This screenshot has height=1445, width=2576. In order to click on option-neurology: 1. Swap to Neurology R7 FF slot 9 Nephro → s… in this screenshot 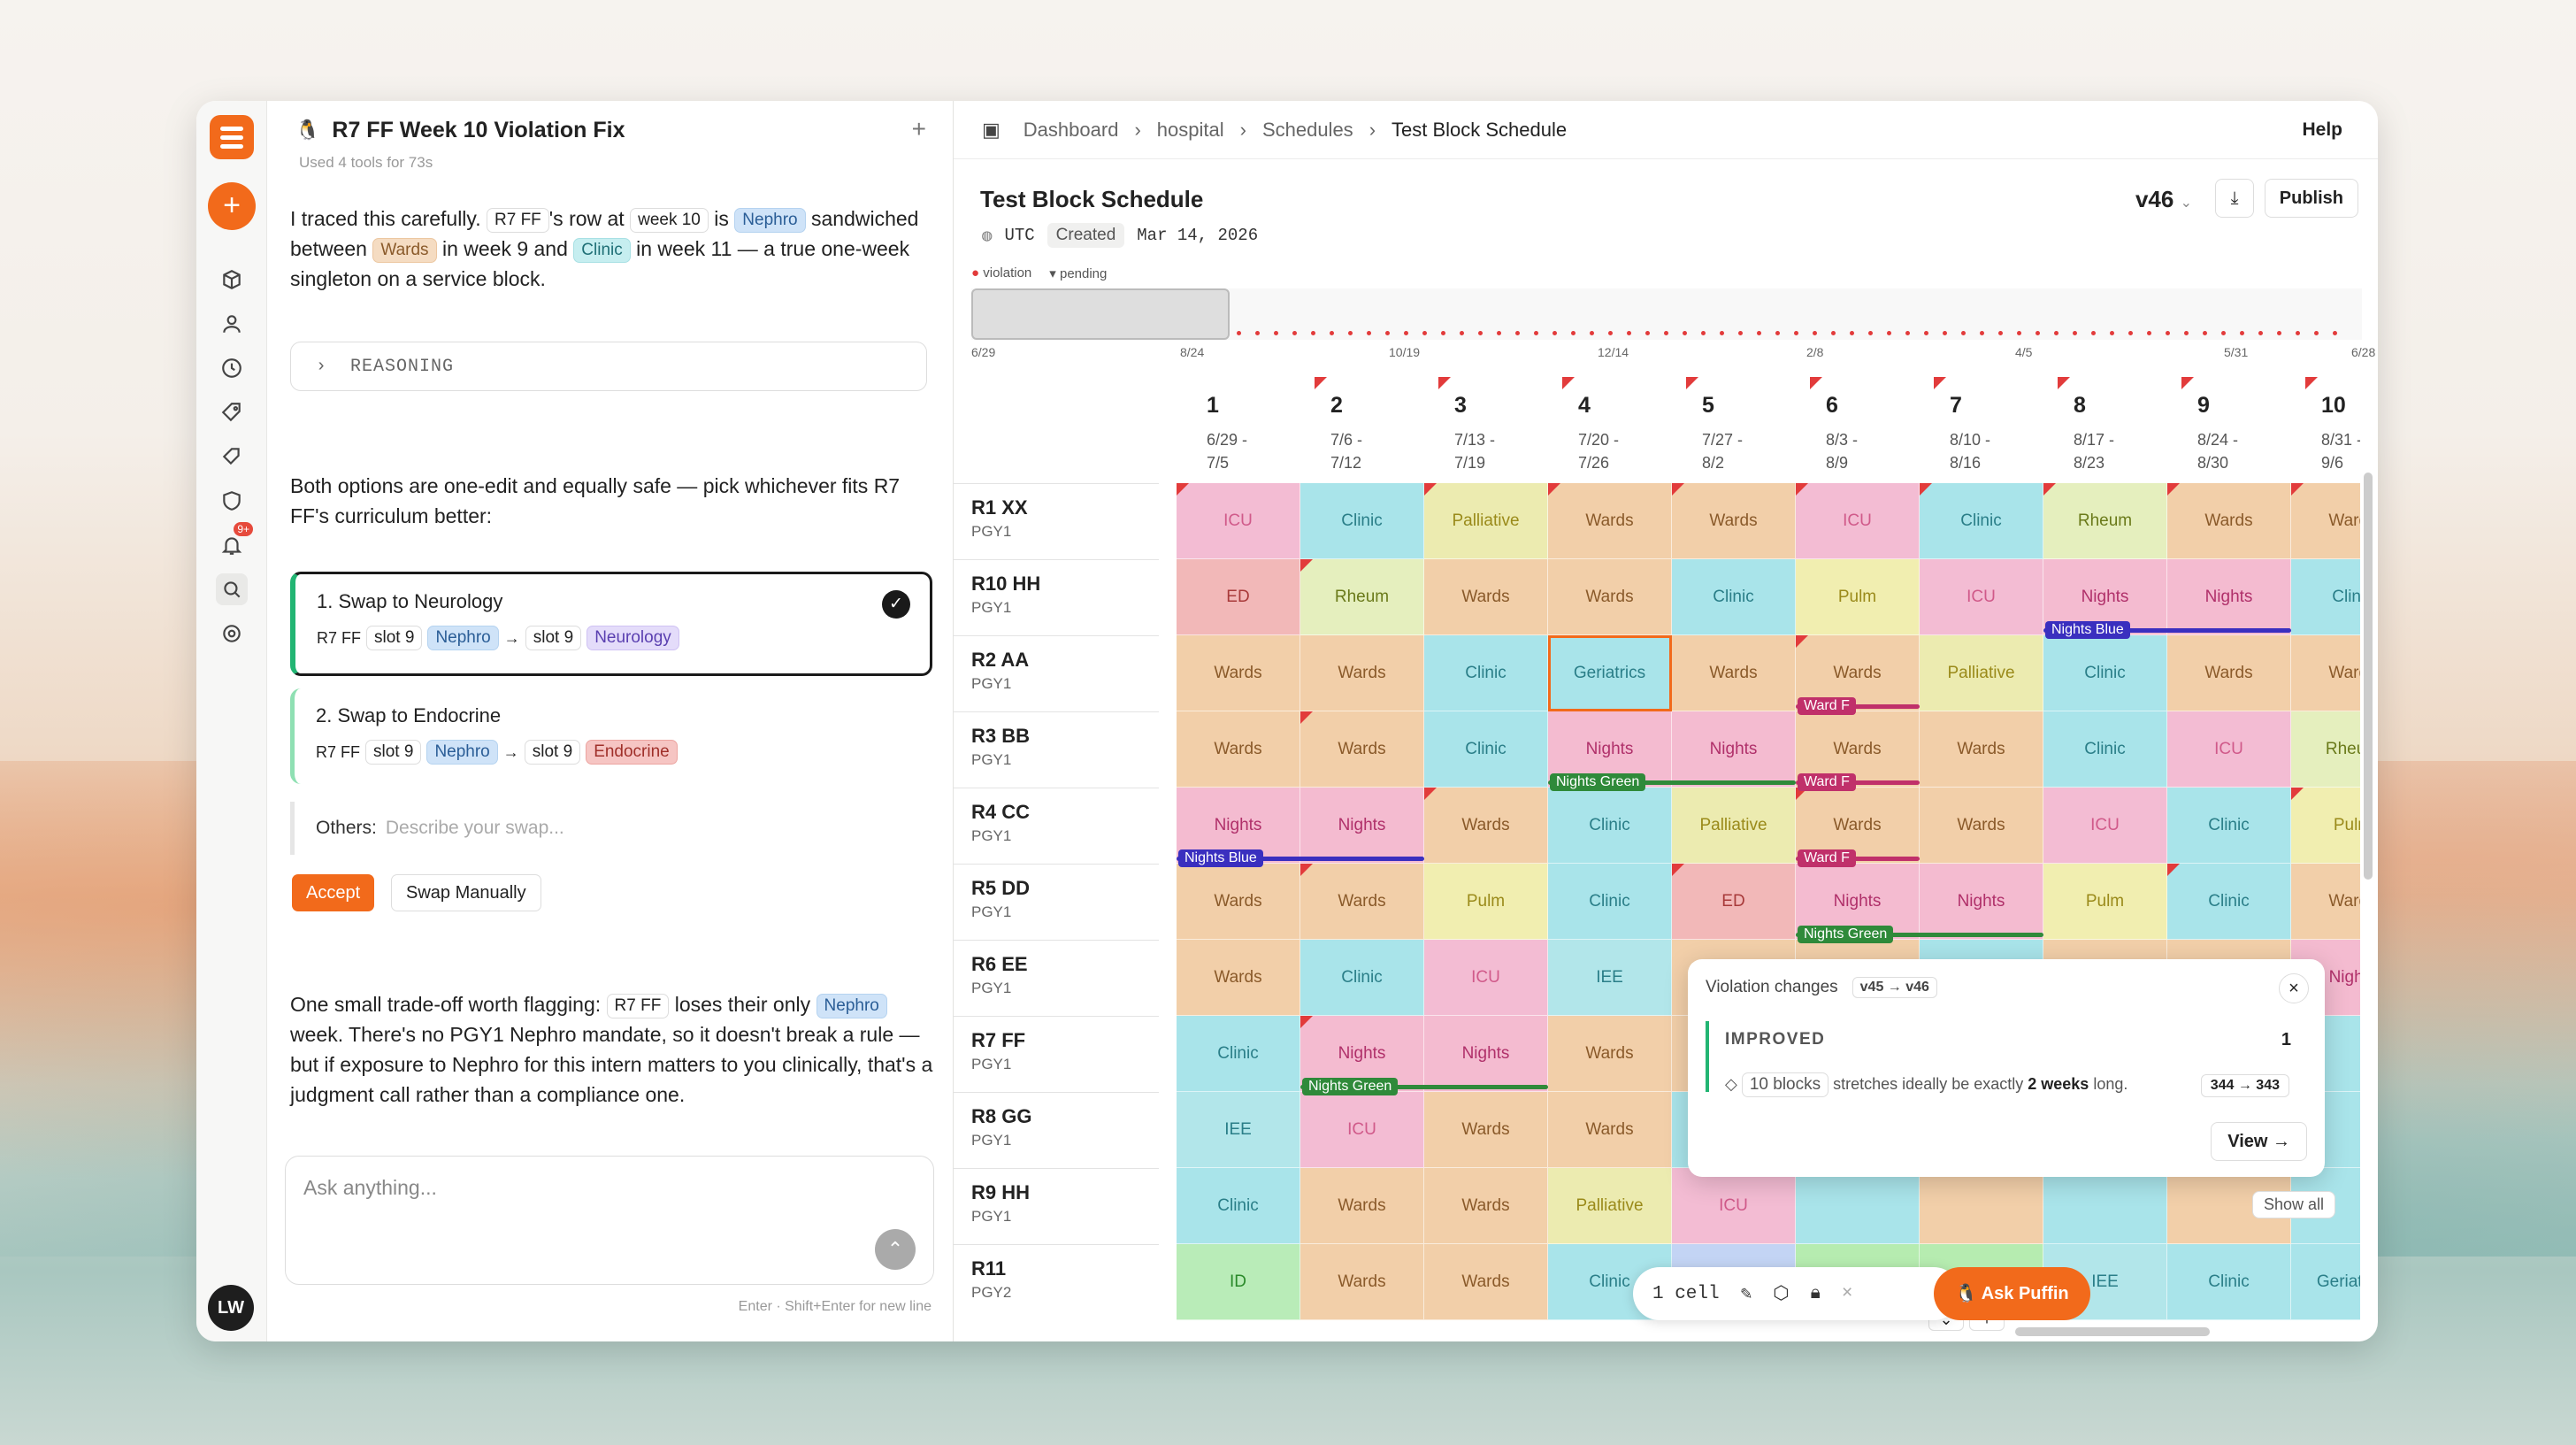, I will do `click(611, 624)`.